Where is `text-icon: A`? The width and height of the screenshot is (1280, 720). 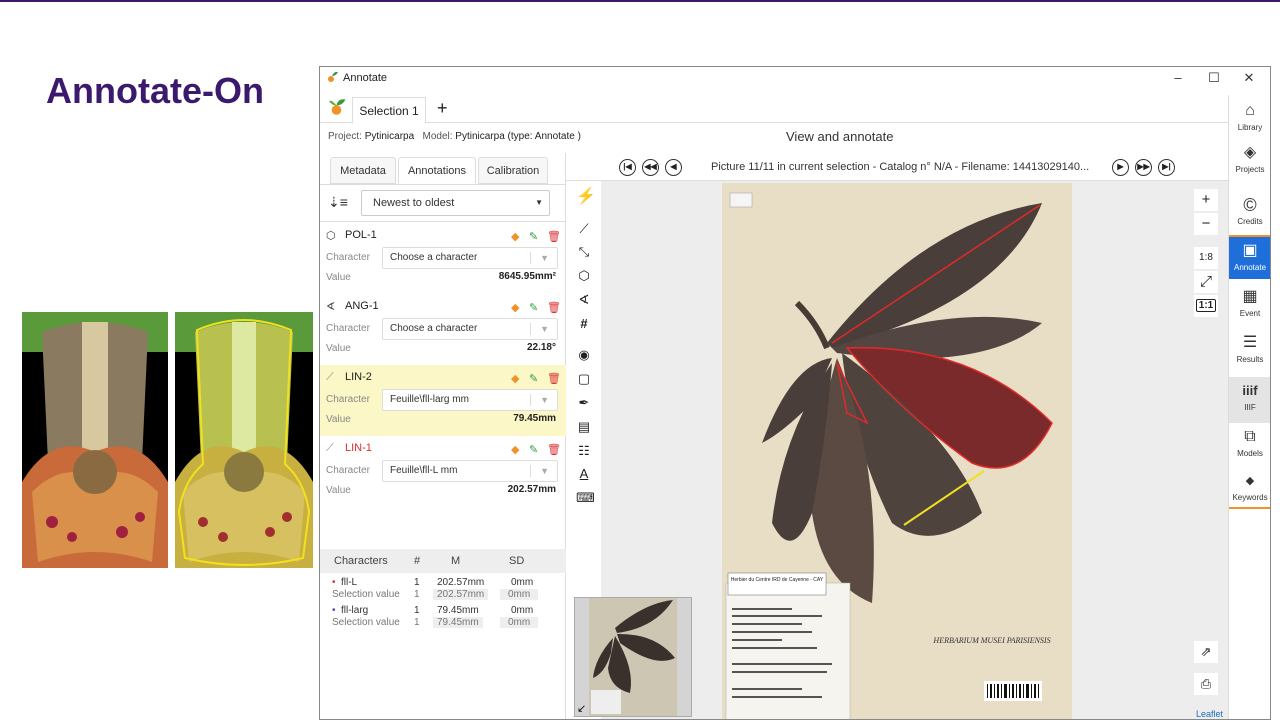
text-icon: A is located at coordinates (584, 474).